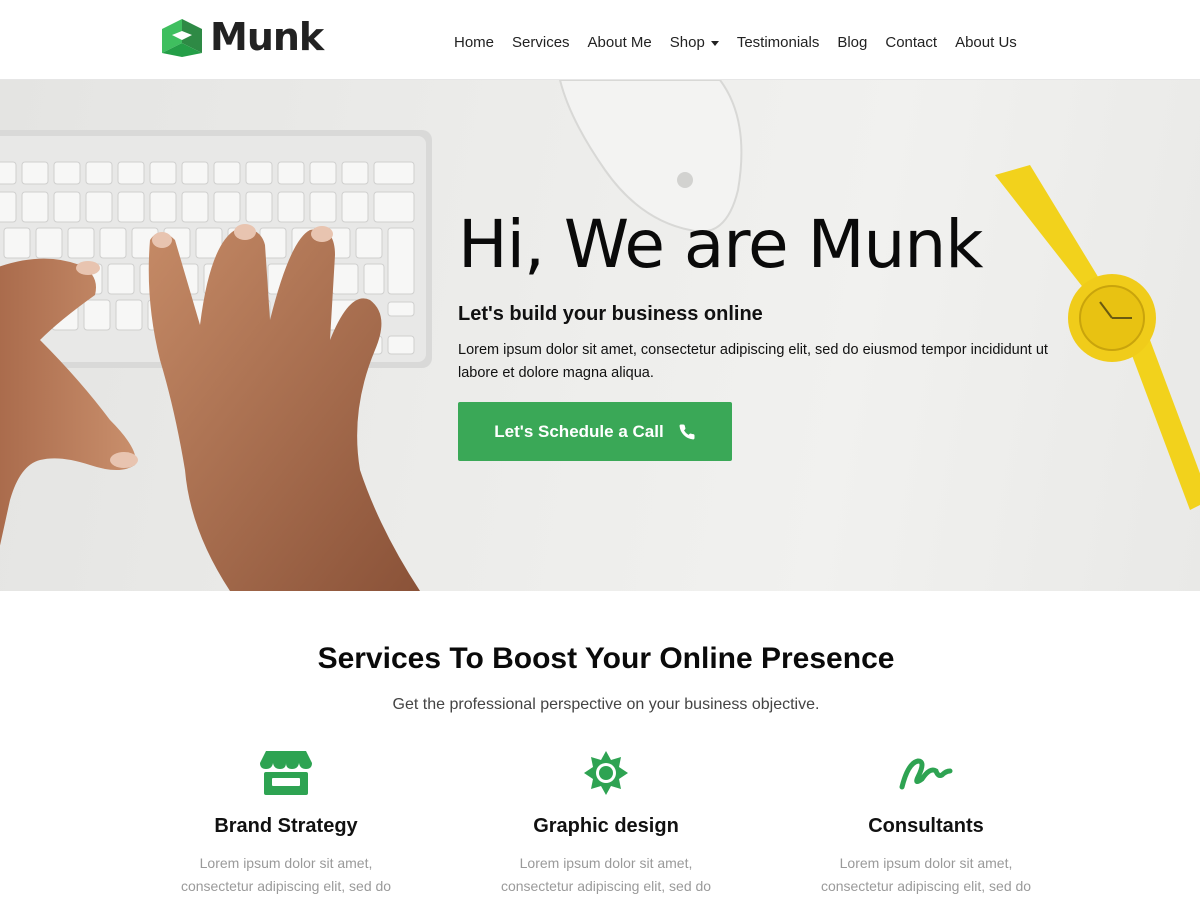 The image size is (1200, 900). Describe the element at coordinates (606, 658) in the screenshot. I see `services-title: Services To Boost Your Online Presence` at that location.